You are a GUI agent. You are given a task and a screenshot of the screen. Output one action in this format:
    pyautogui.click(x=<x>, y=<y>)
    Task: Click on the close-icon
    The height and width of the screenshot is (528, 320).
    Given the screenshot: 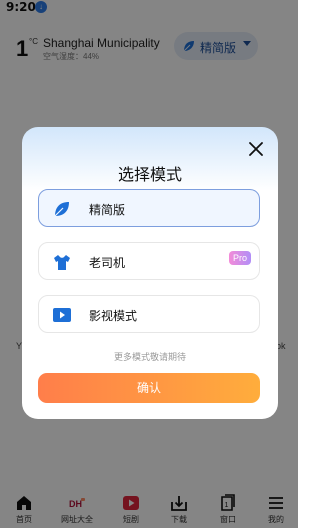 What is the action you would take?
    pyautogui.click(x=256, y=149)
    